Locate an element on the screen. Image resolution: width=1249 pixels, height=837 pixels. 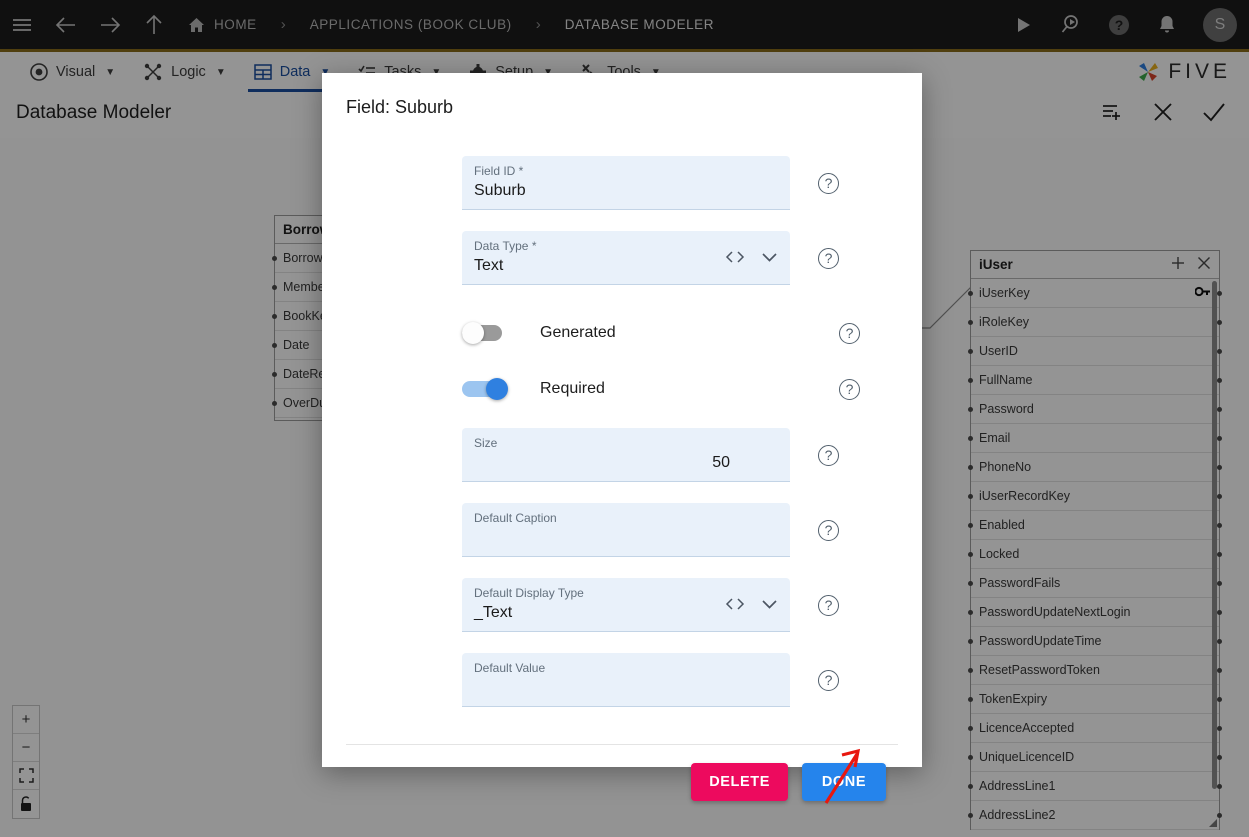
field-label: Default Value is located at coordinates (510, 668).